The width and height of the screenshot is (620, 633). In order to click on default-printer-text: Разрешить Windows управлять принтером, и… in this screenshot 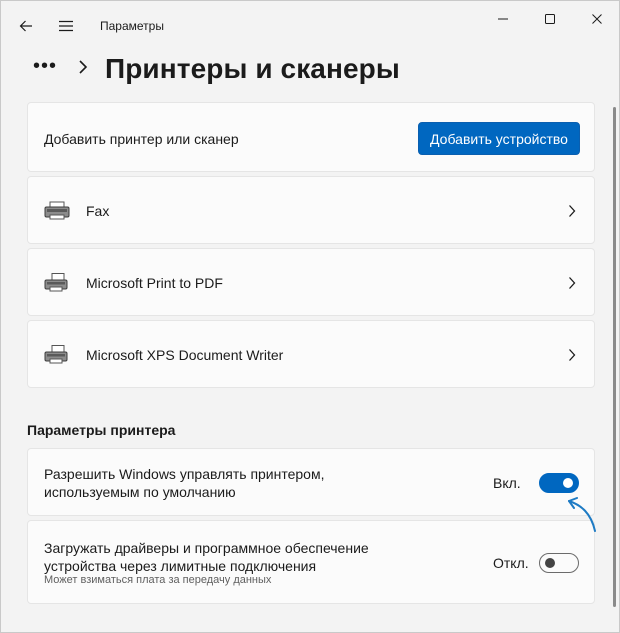, I will do `click(184, 483)`.